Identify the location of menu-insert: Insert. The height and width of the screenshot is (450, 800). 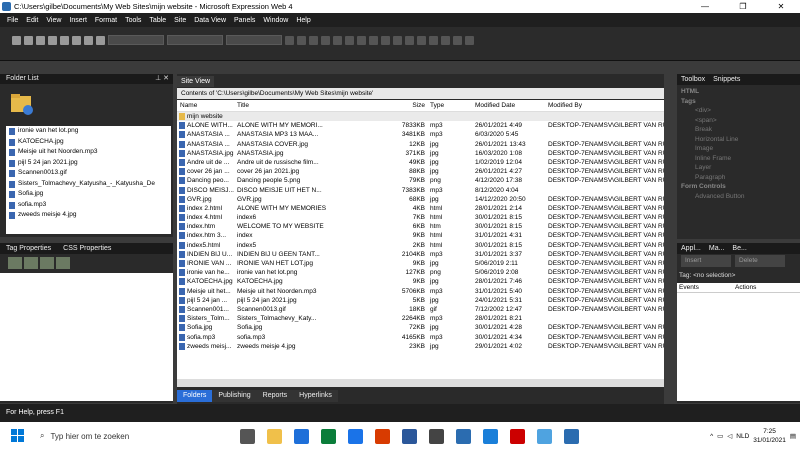
(78, 20).